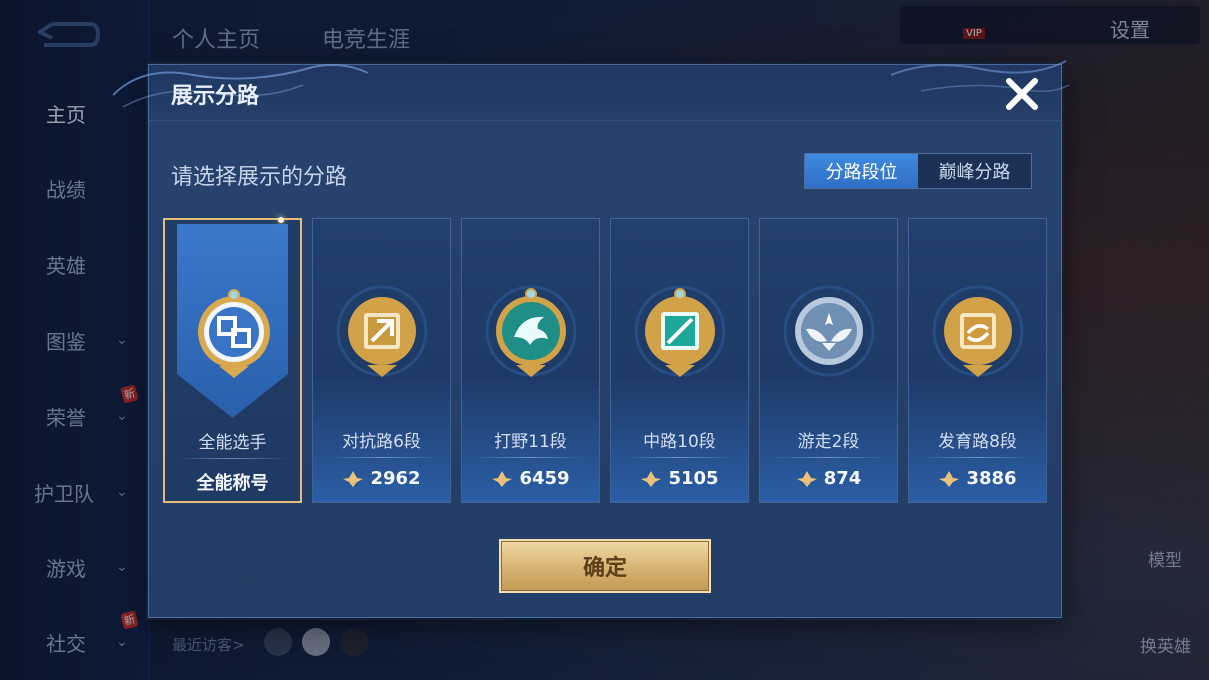  What do you see at coordinates (382, 331) in the screenshot?
I see `clash-lane-emblem-icon` at bounding box center [382, 331].